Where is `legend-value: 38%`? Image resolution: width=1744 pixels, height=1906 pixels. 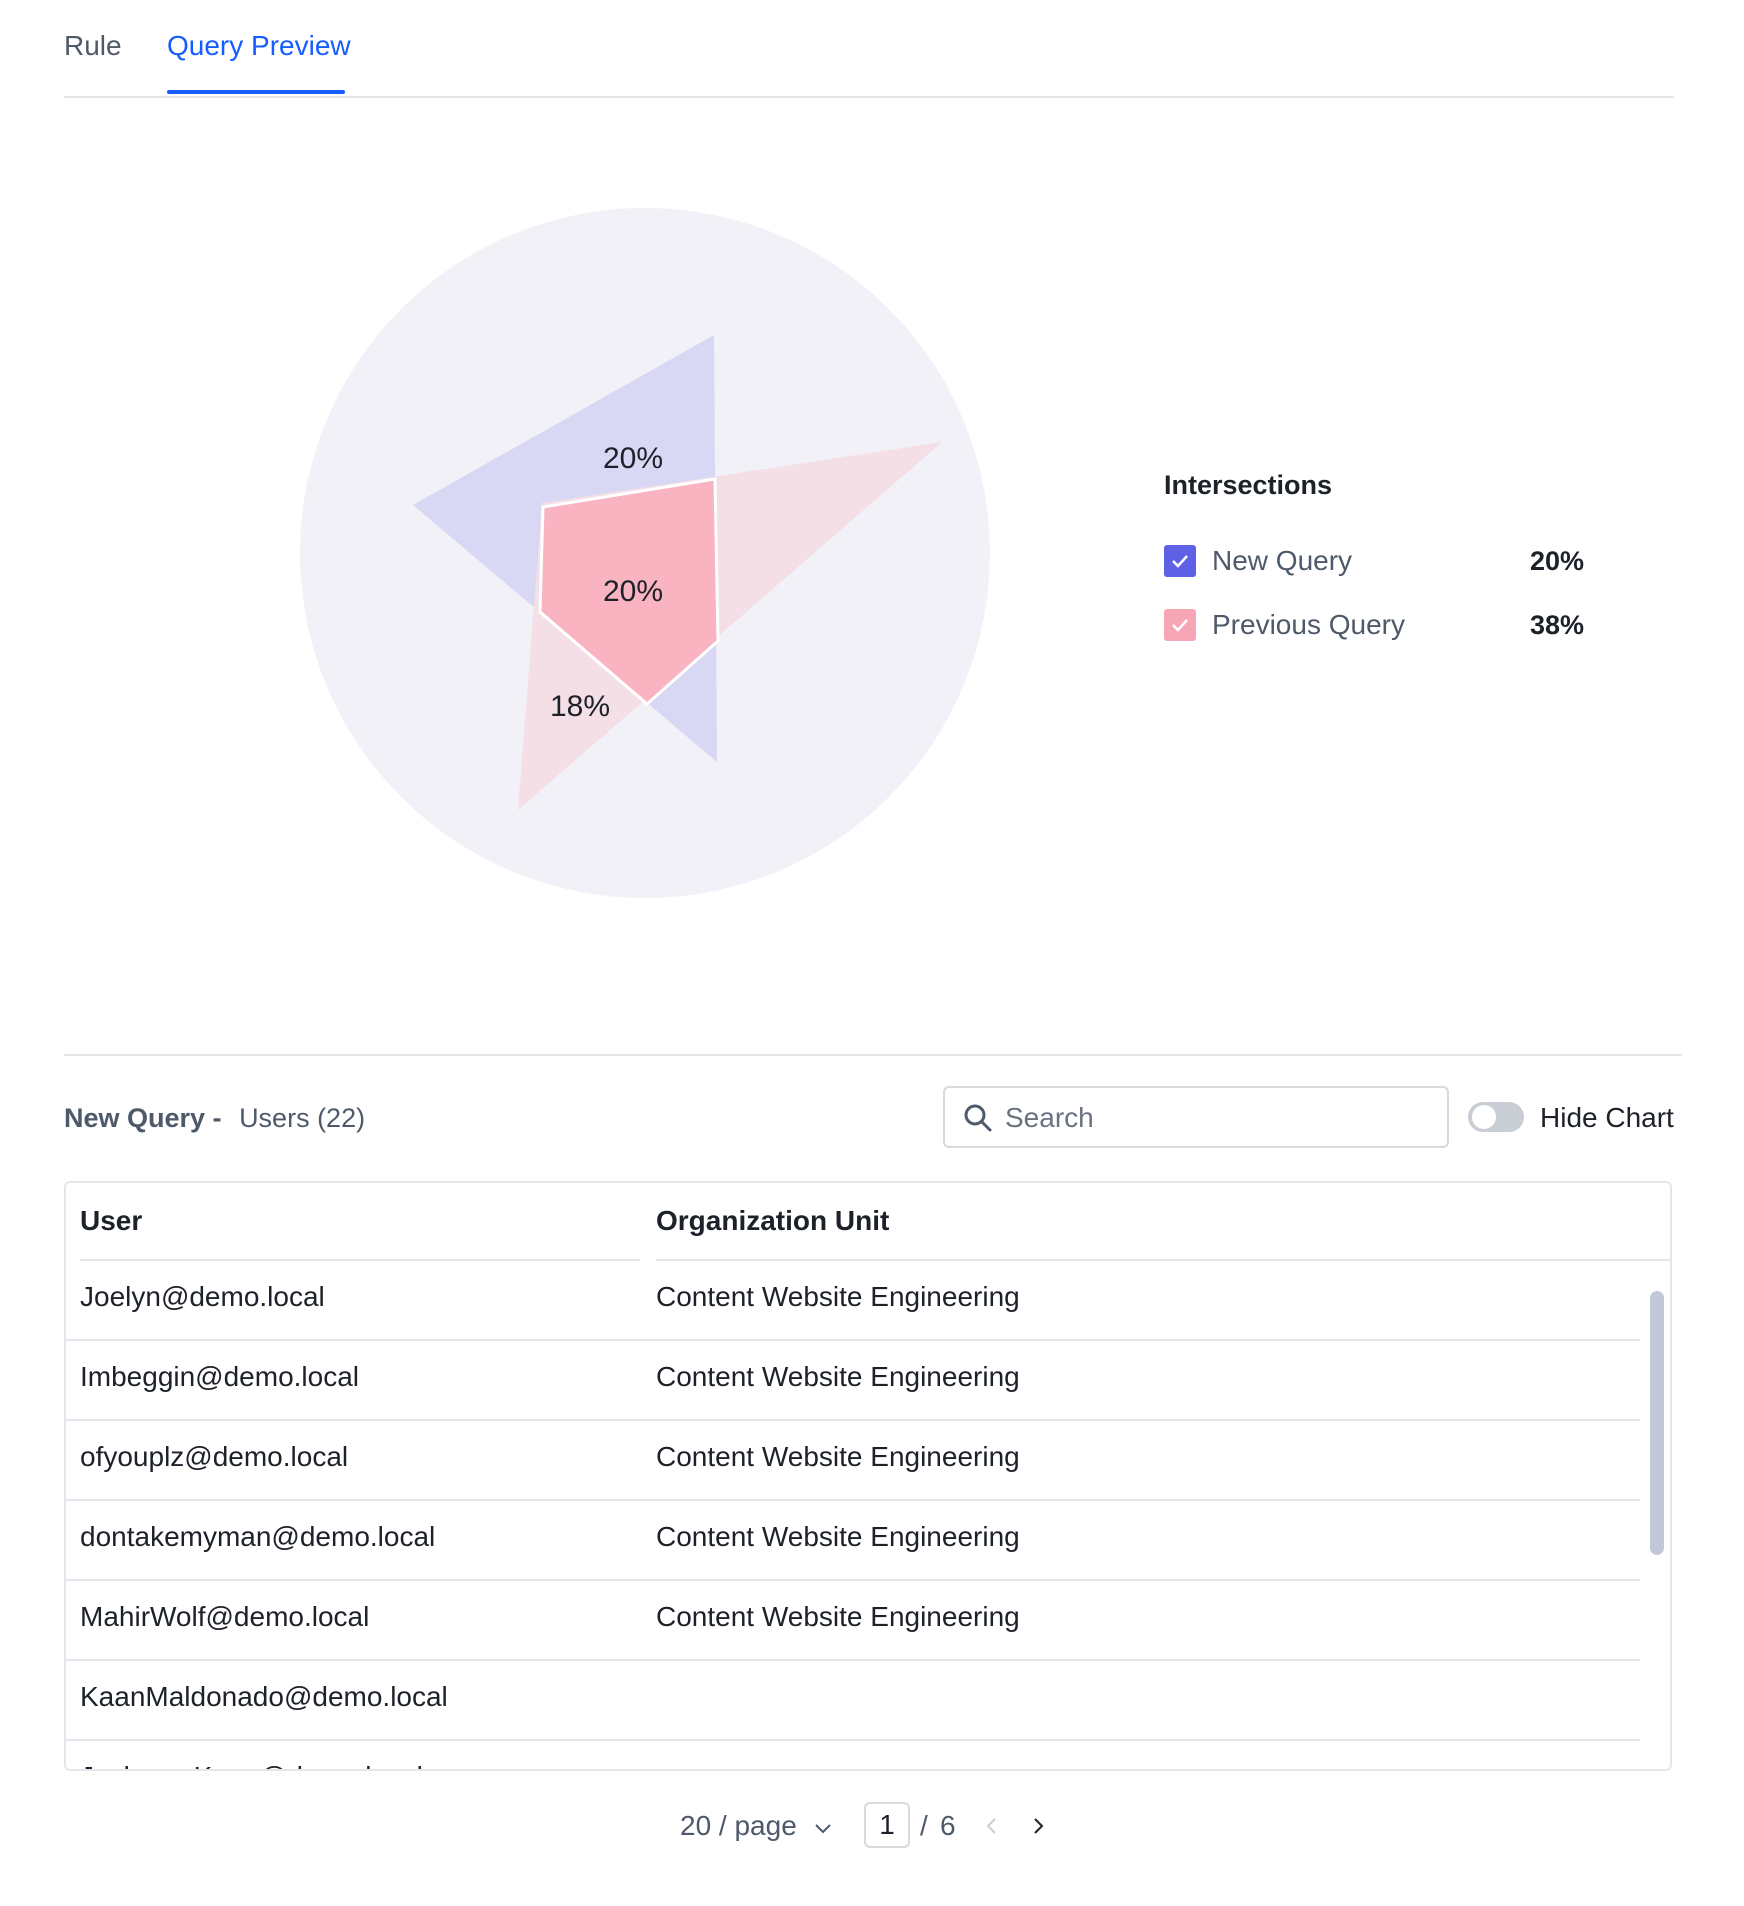
legend-value: 38% is located at coordinates (1556, 625).